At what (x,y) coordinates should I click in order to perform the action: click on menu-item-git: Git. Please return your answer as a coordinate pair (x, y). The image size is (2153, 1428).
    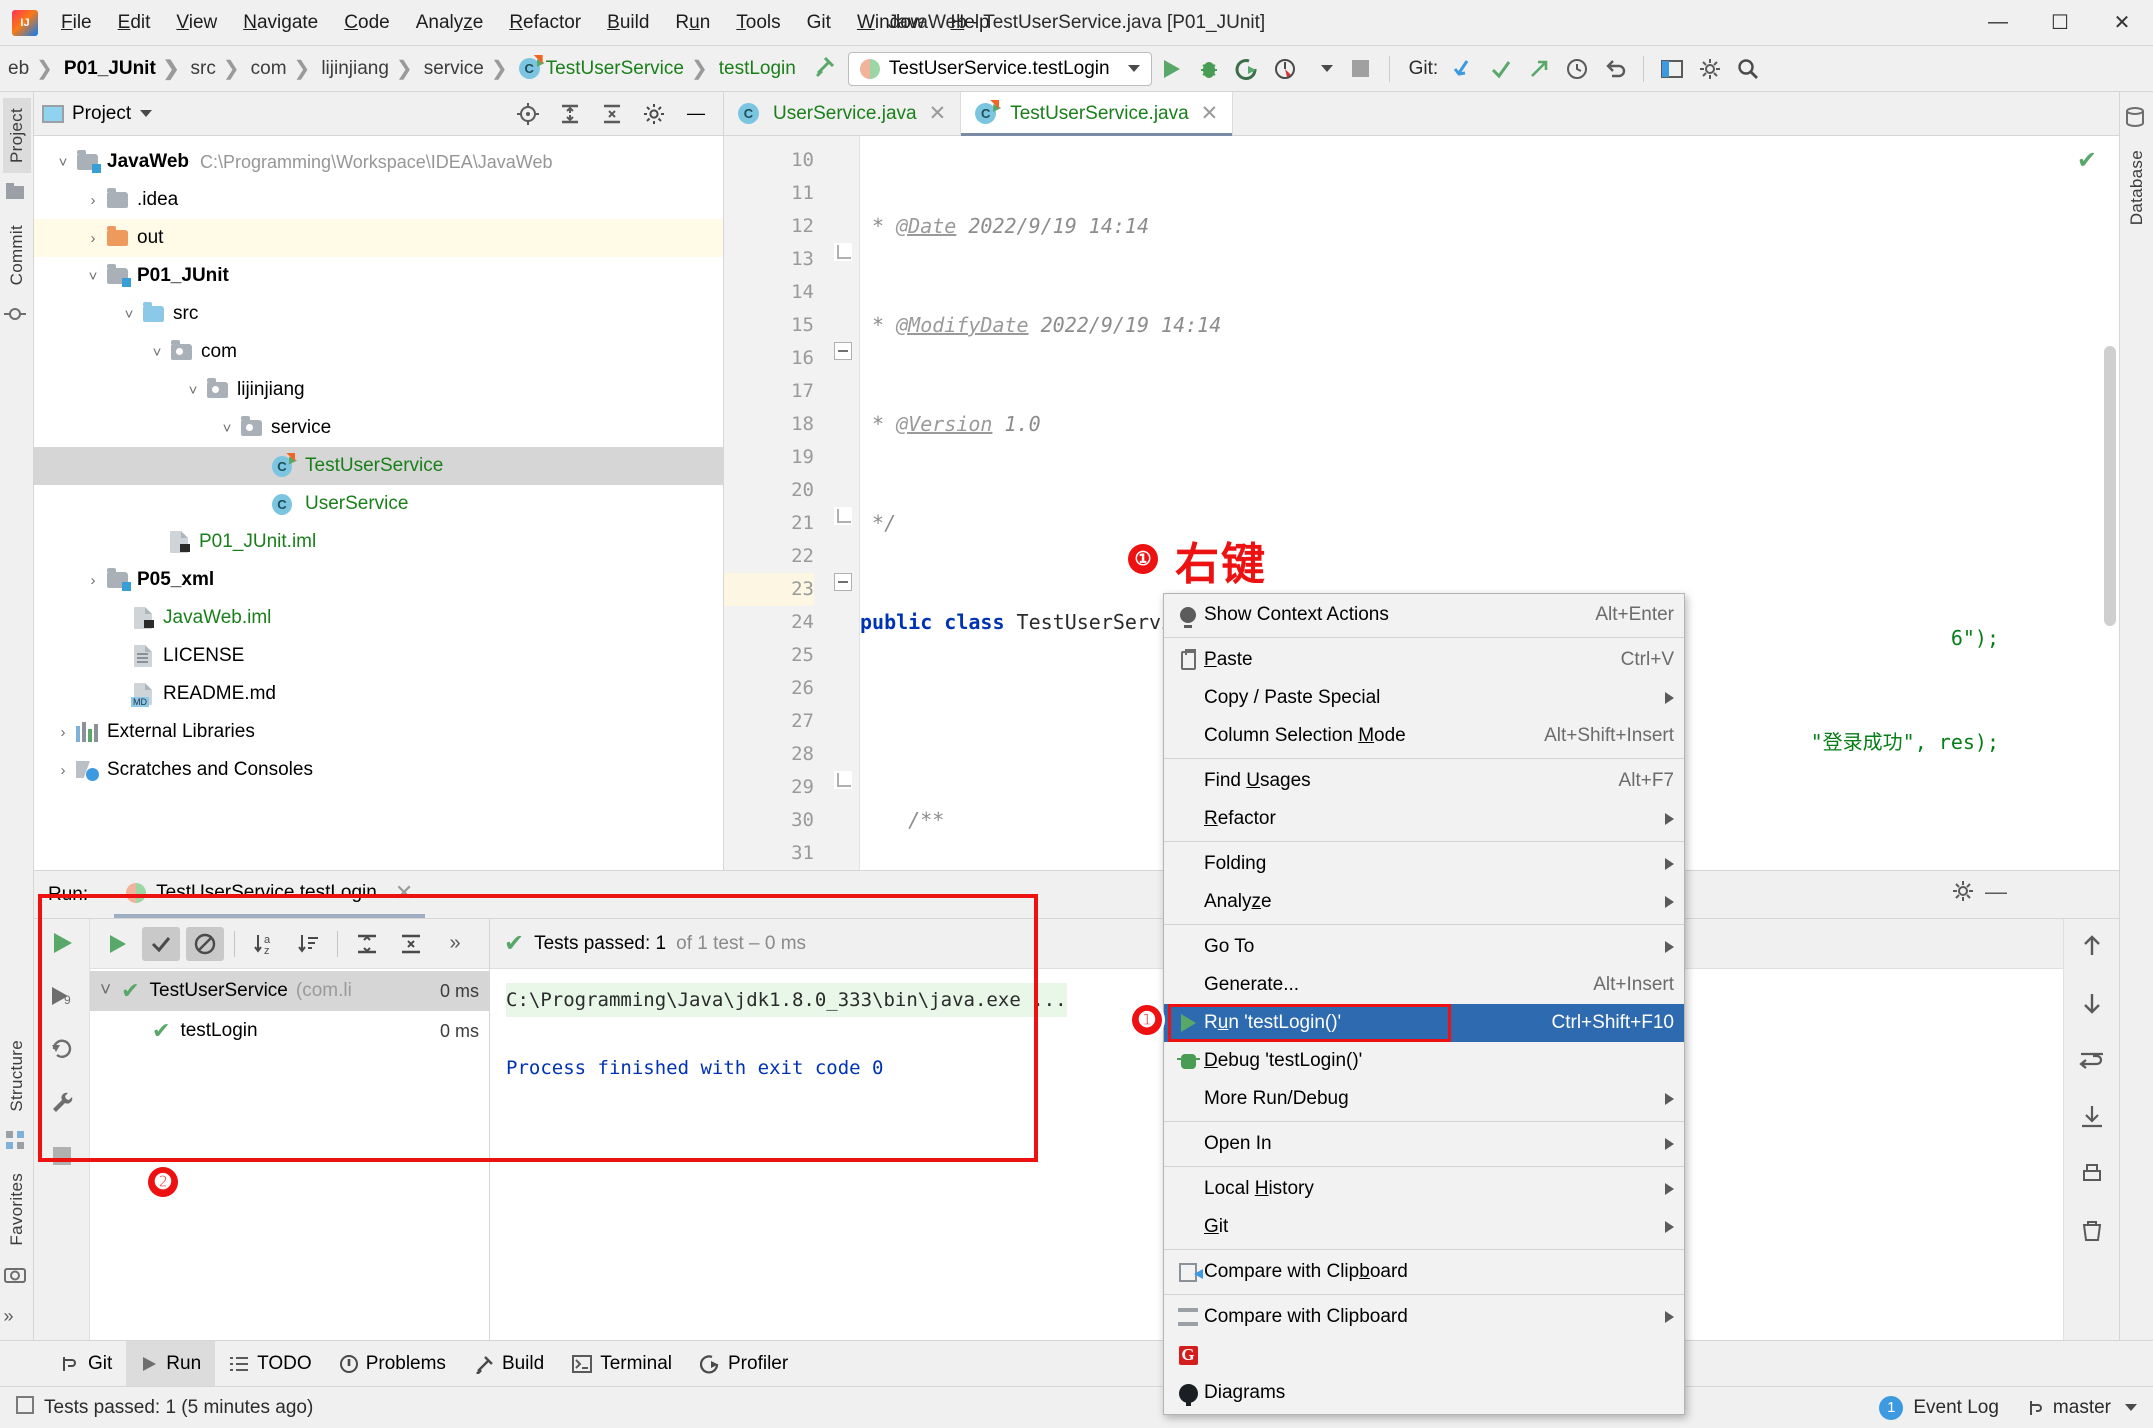
    Looking at the image, I should click on (1424, 1227).